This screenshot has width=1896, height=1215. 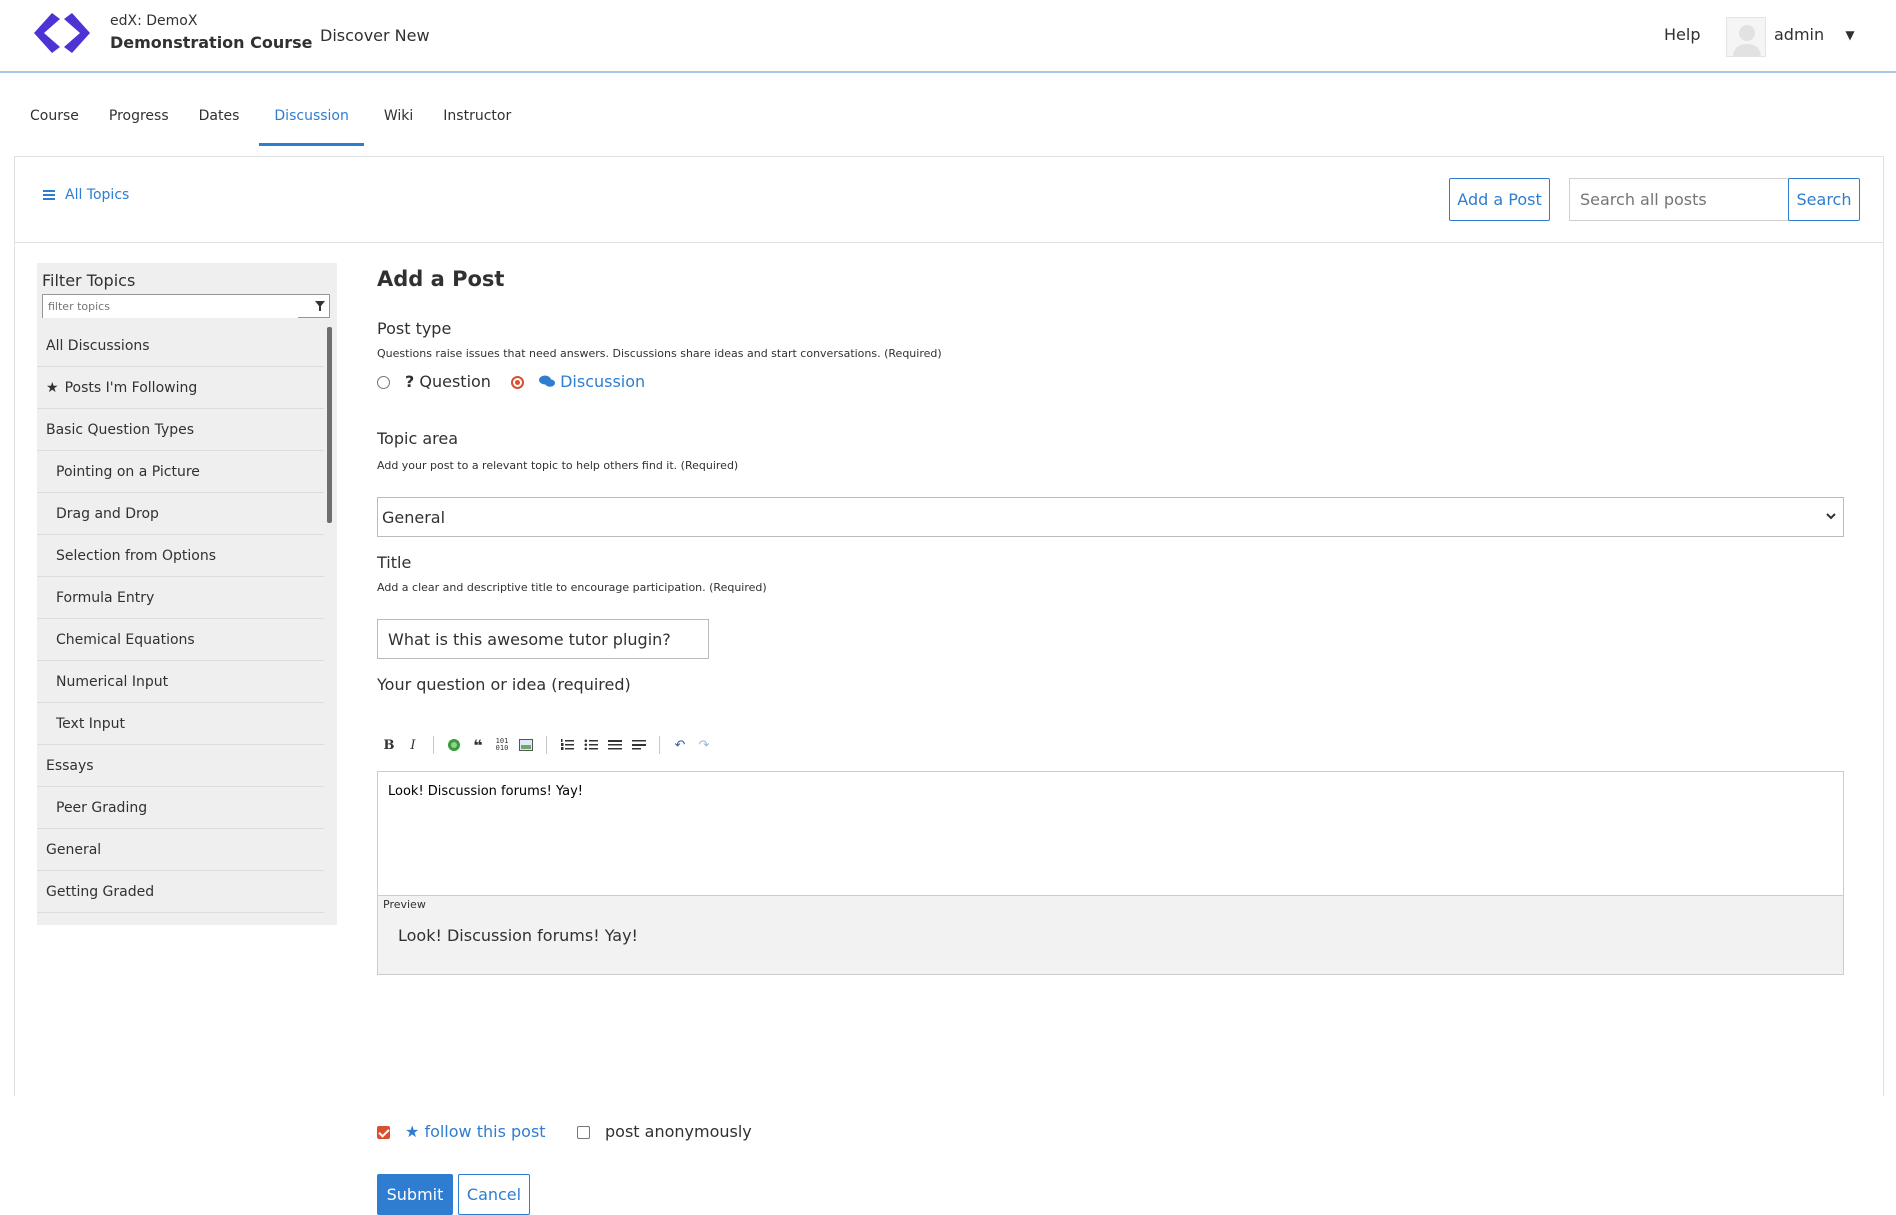 I want to click on topic-label: General, so click(x=74, y=849).